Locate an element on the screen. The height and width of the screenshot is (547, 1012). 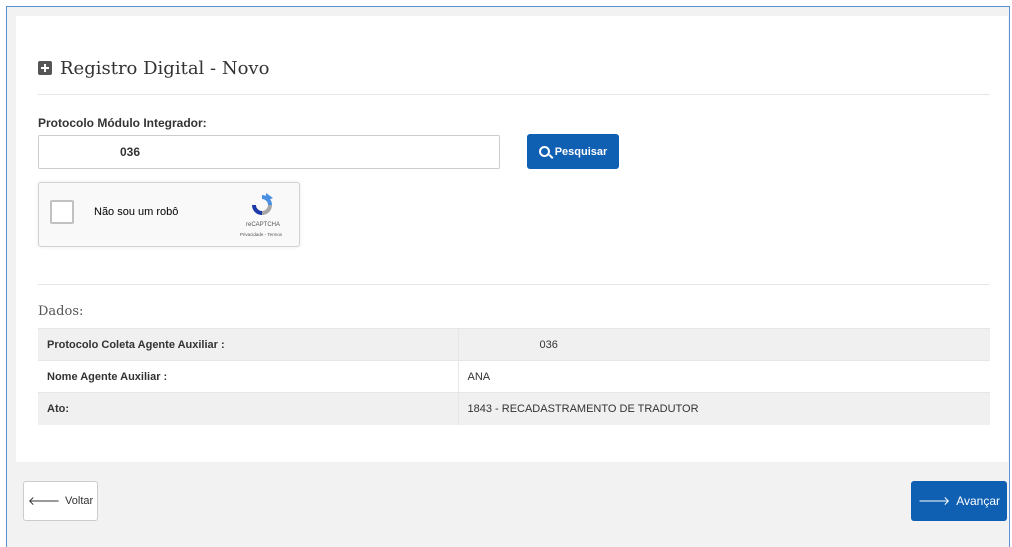
next-button: 🡒 Avançar is located at coordinates (959, 501).